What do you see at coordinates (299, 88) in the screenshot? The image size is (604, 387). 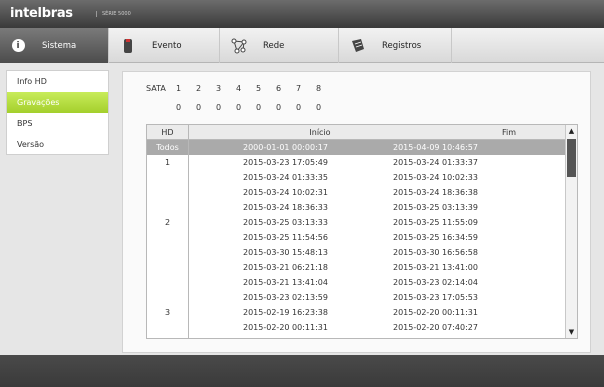 I see `sata-port: 7` at bounding box center [299, 88].